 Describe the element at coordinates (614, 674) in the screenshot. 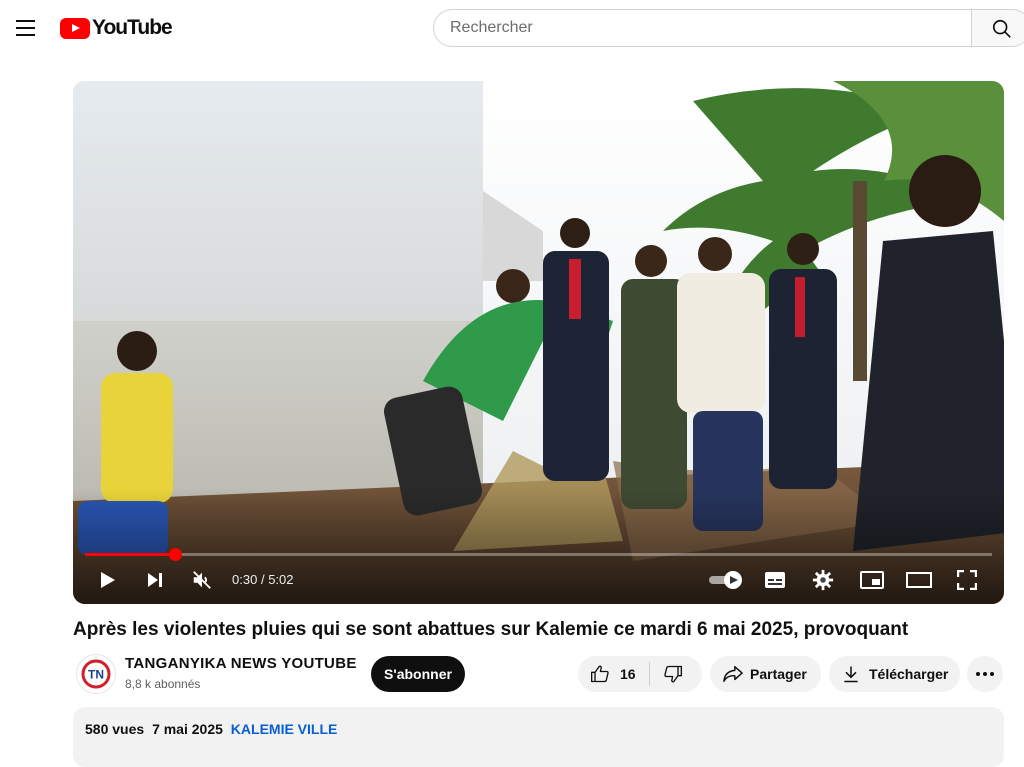

I see `like-button: 16` at that location.